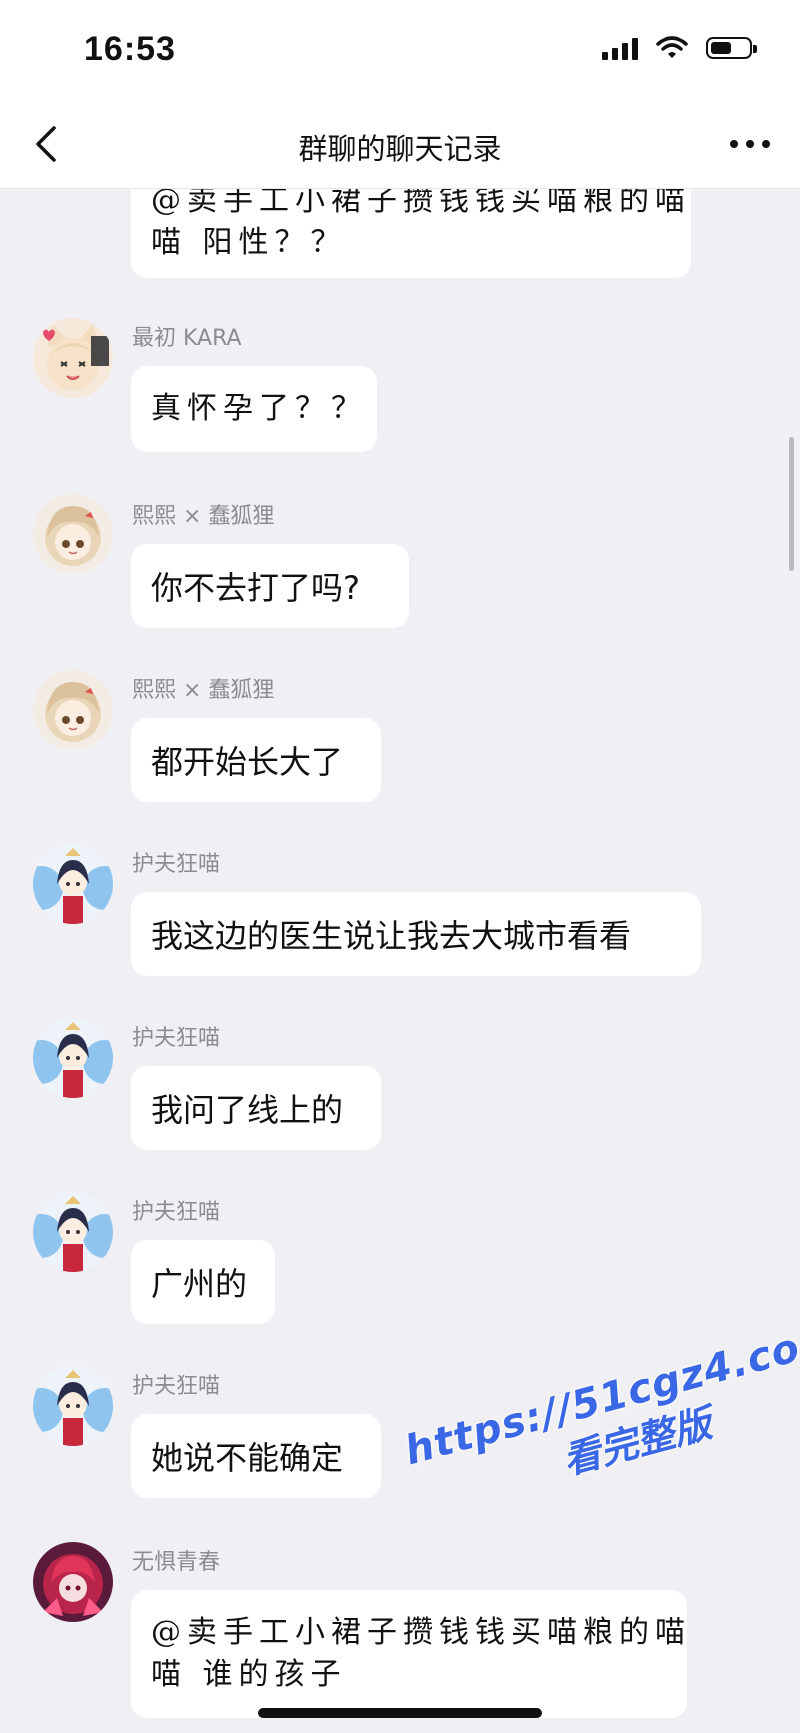 The width and height of the screenshot is (800, 1733). Describe the element at coordinates (620, 48) in the screenshot. I see `cellular-signal-icon` at that location.